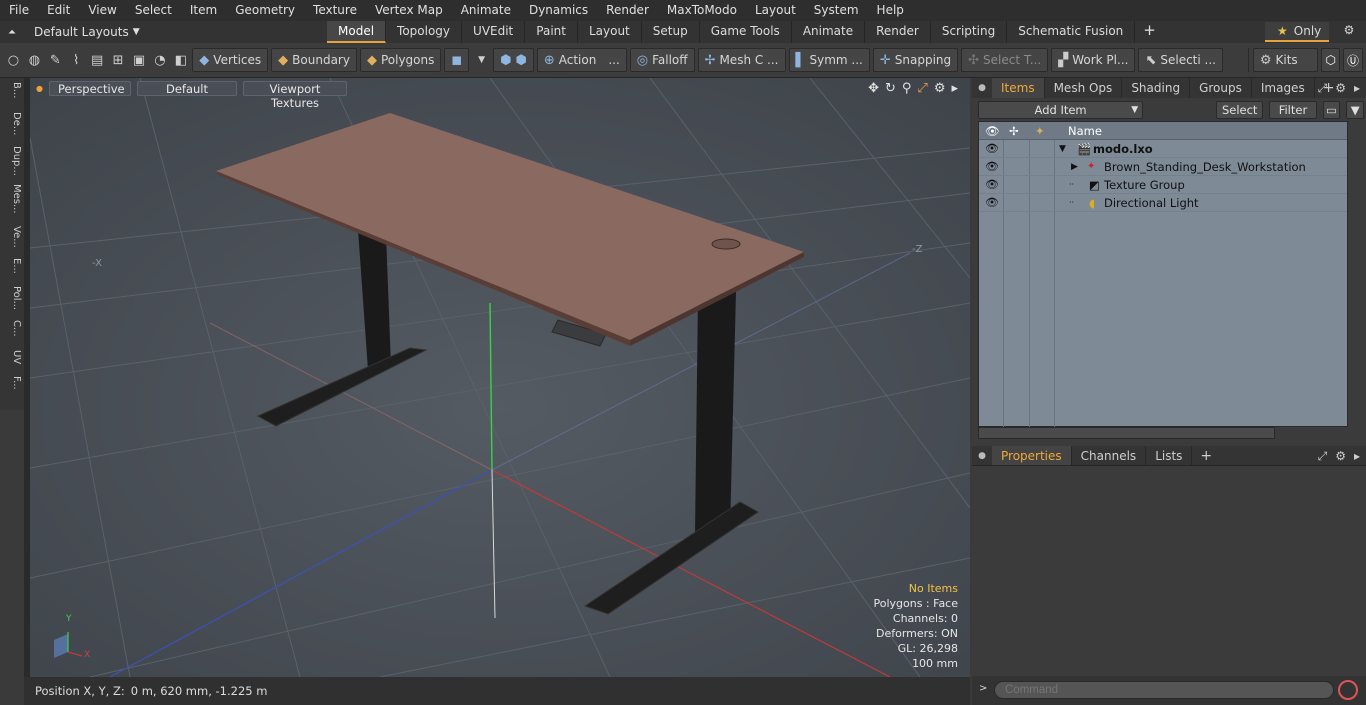 Image resolution: width=1366 pixels, height=705 pixels. Describe the element at coordinates (153, 10) in the screenshot. I see `menu-item-select: Select` at that location.